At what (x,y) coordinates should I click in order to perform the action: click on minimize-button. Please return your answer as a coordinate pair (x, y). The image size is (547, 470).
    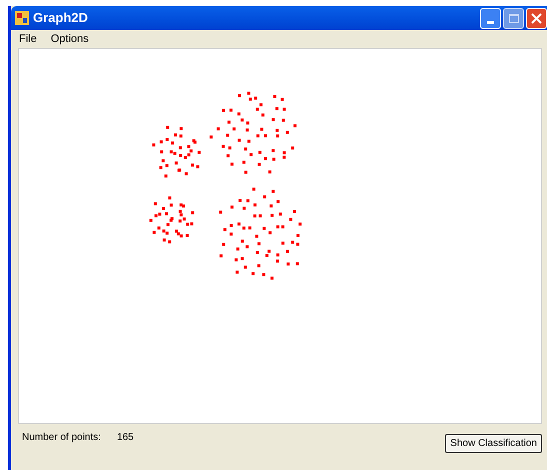
    Looking at the image, I should click on (490, 18).